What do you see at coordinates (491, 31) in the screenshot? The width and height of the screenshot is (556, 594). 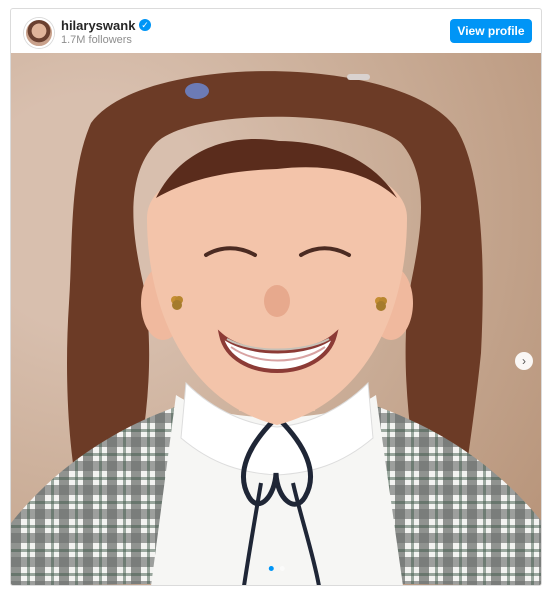 I see `view-profile-button: View profile` at bounding box center [491, 31].